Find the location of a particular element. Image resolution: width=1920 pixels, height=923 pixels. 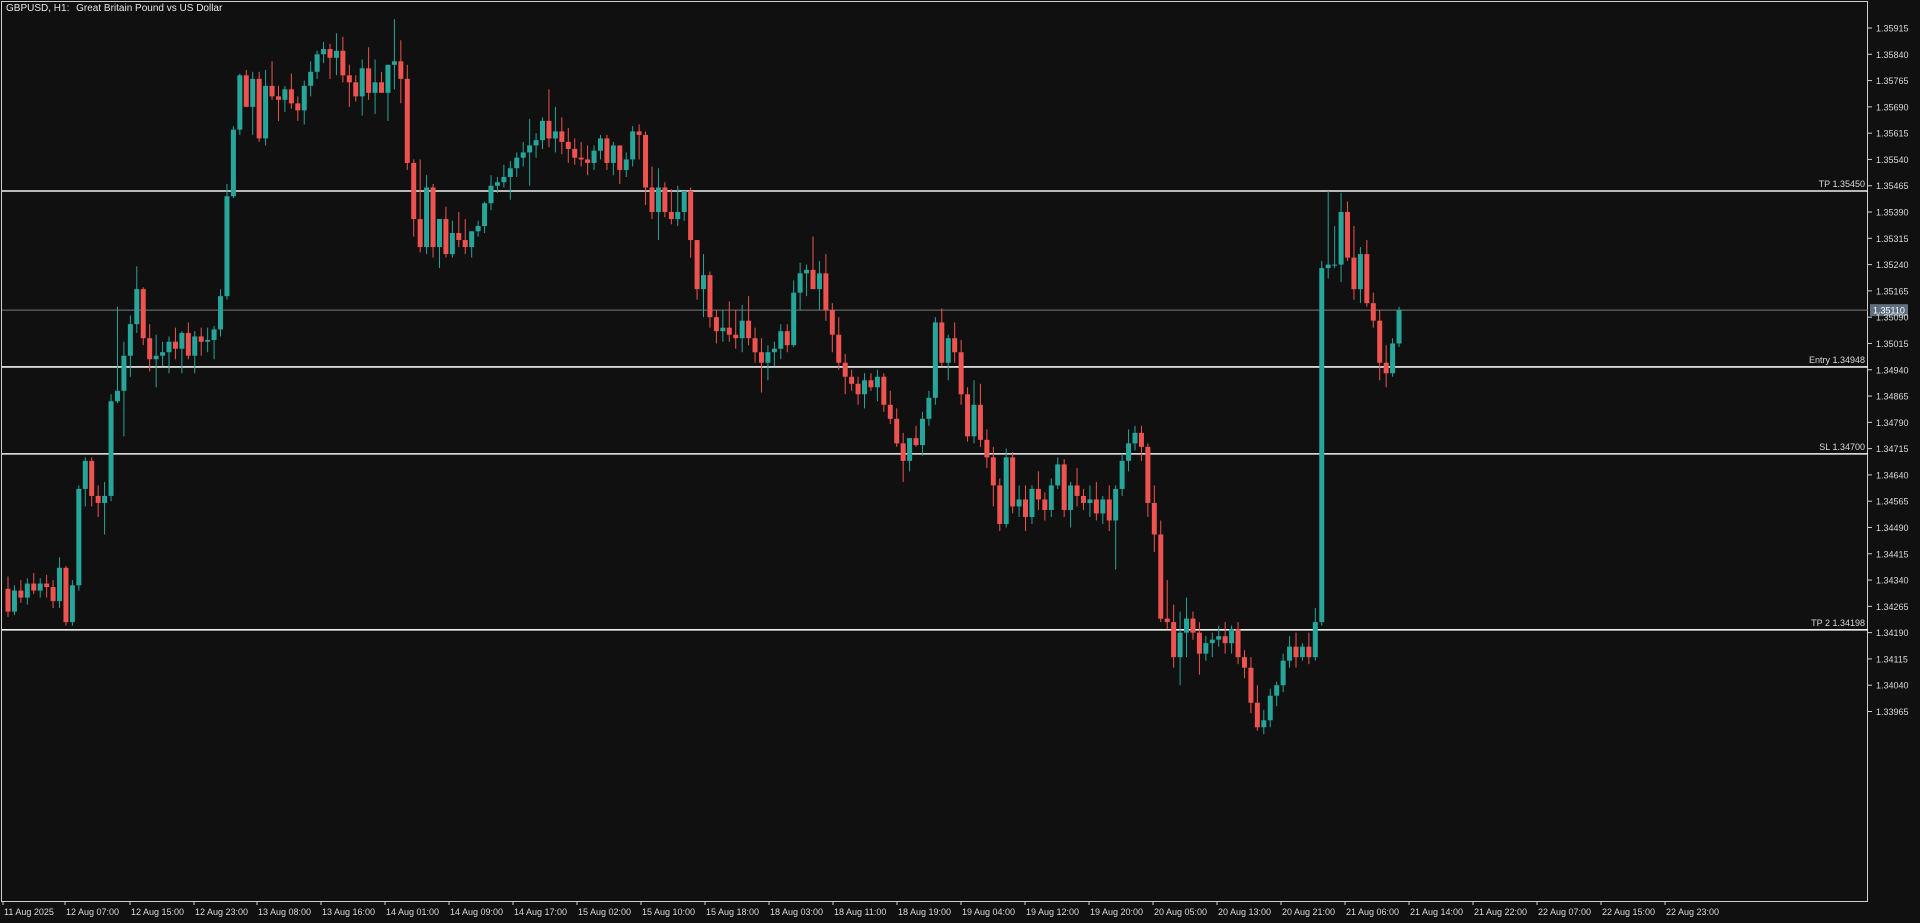

time-tick-label: 14 Aug 01:00 is located at coordinates (412, 912).